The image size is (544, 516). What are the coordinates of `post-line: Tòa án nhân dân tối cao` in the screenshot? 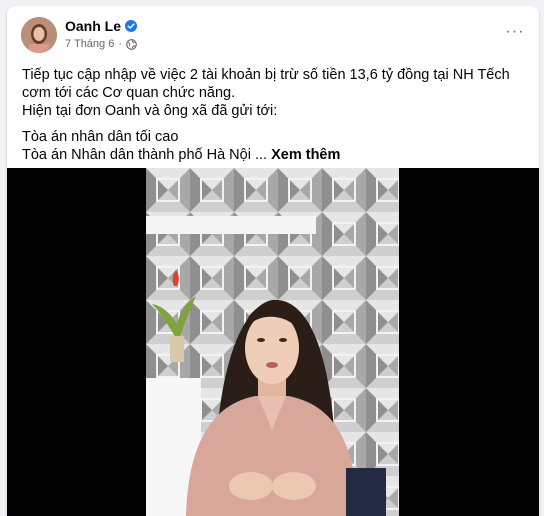 It's located at (100, 137).